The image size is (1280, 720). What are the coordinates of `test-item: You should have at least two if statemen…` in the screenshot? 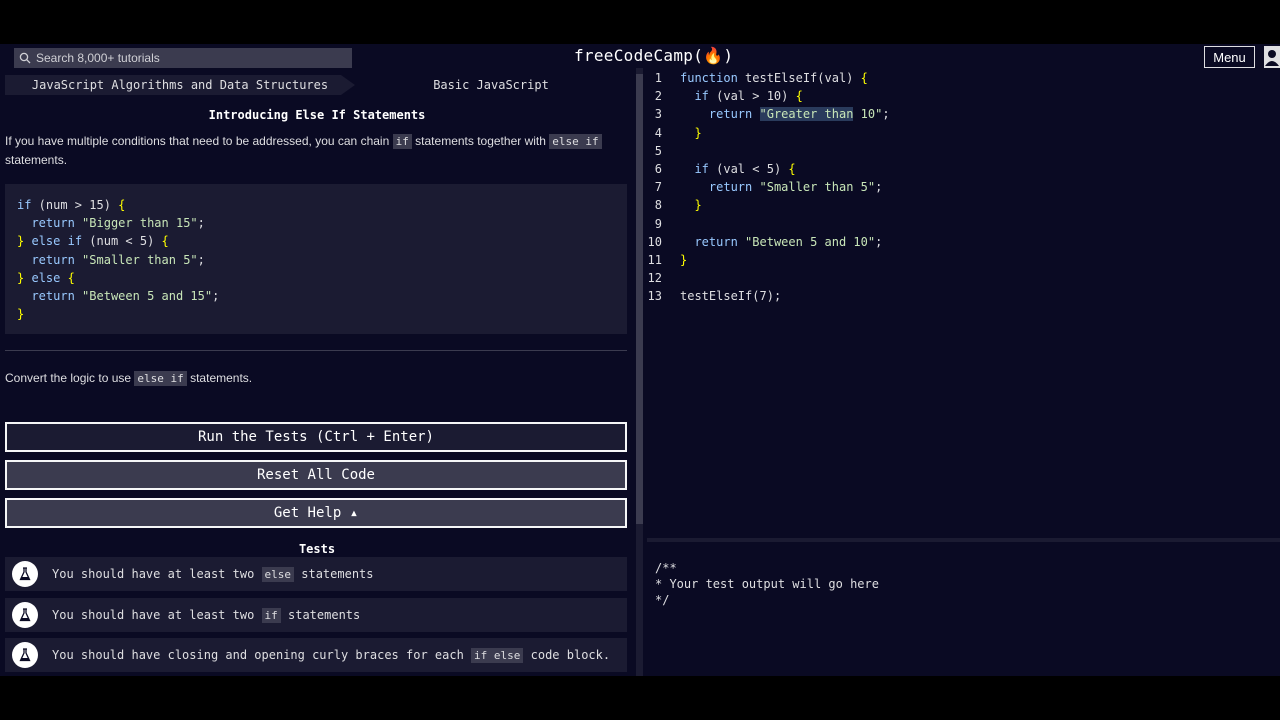 It's located at (316, 615).